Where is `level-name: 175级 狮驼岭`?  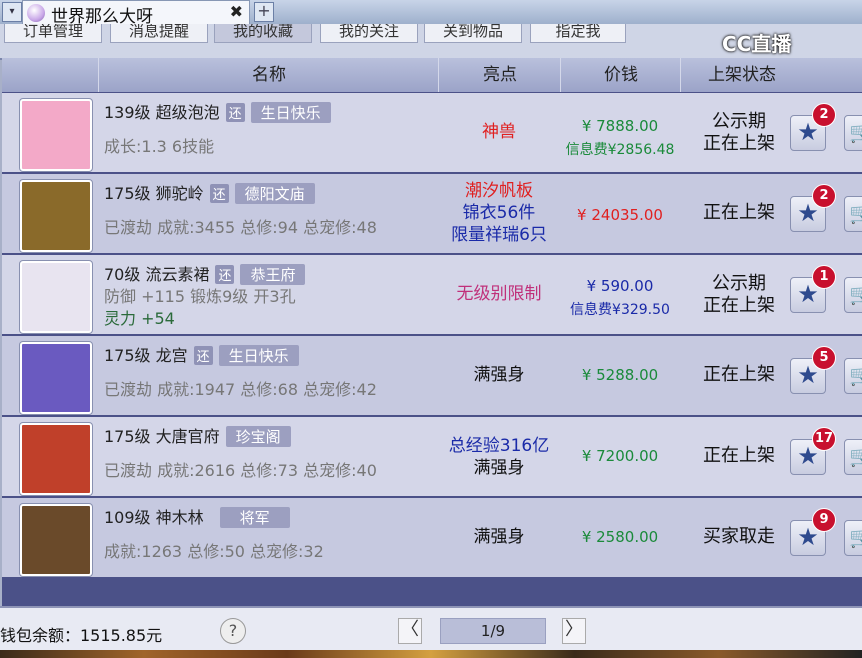 level-name: 175级 狮驼岭 is located at coordinates (154, 193).